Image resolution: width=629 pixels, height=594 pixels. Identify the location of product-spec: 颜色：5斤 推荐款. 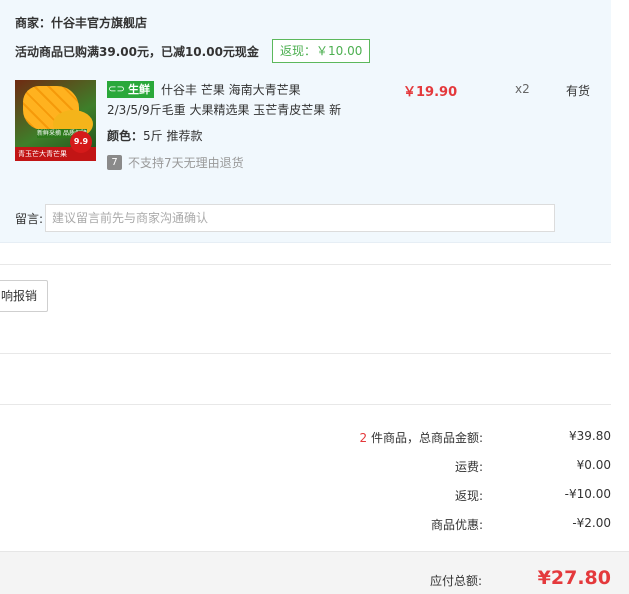
(154, 135).